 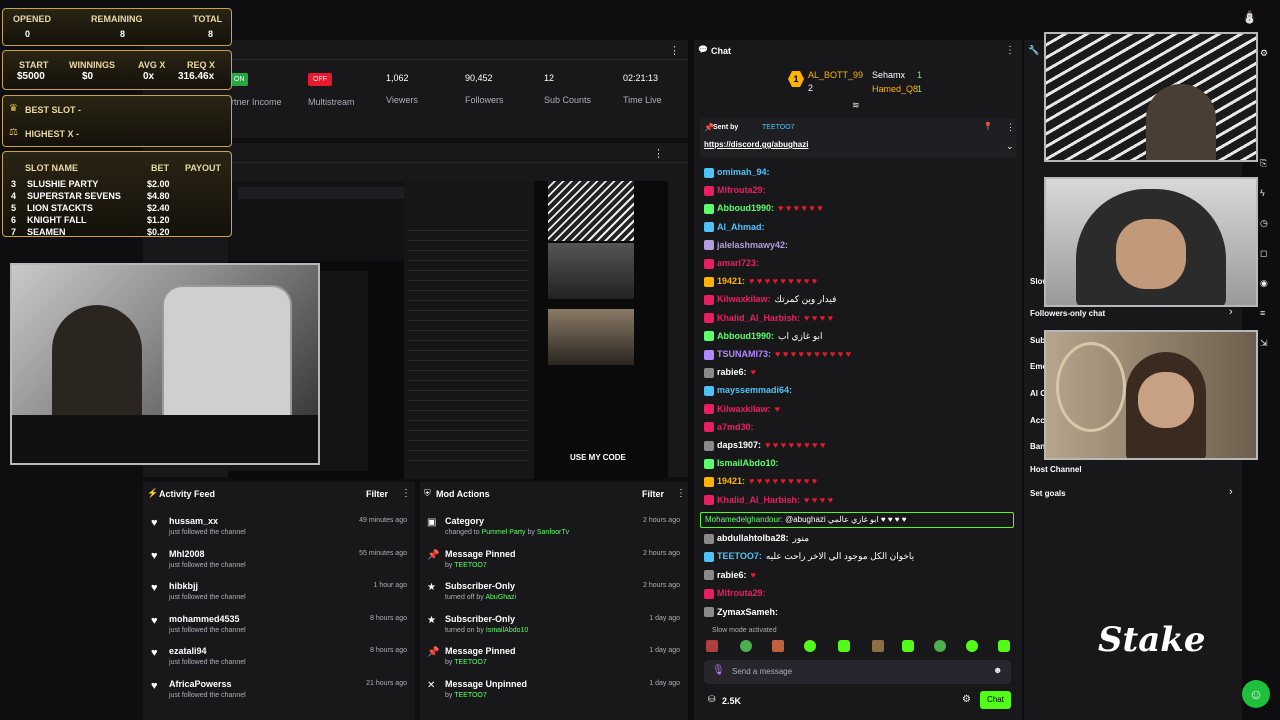 I want to click on chat-username: Al_Ahmad:, so click(x=741, y=227).